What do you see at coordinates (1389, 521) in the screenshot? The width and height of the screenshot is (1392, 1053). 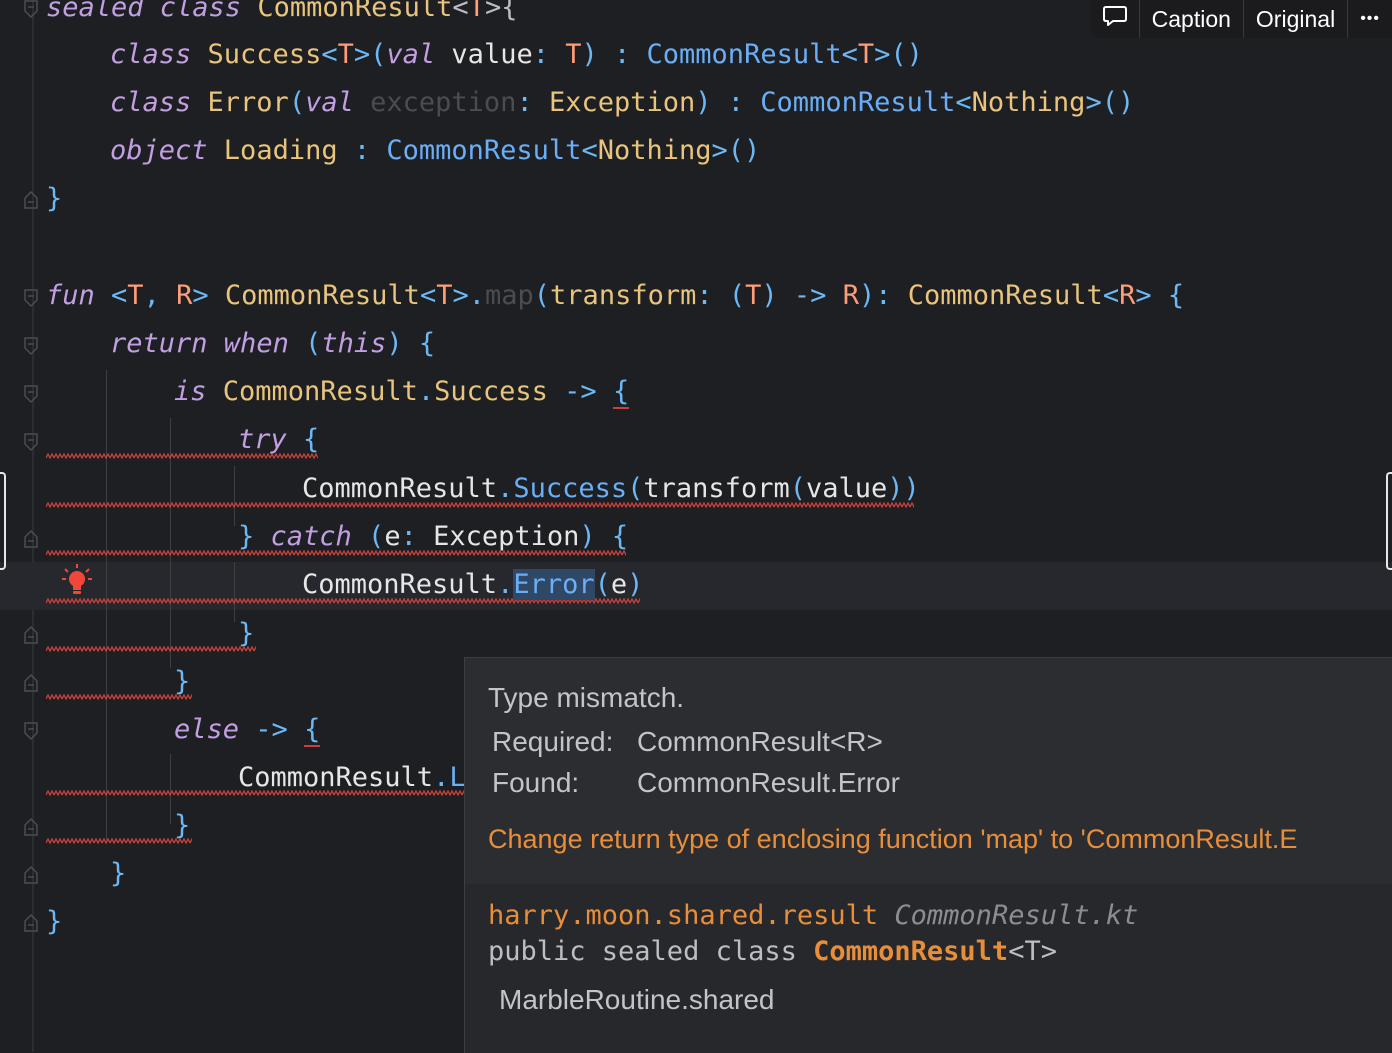 I see `right-resize-handle` at bounding box center [1389, 521].